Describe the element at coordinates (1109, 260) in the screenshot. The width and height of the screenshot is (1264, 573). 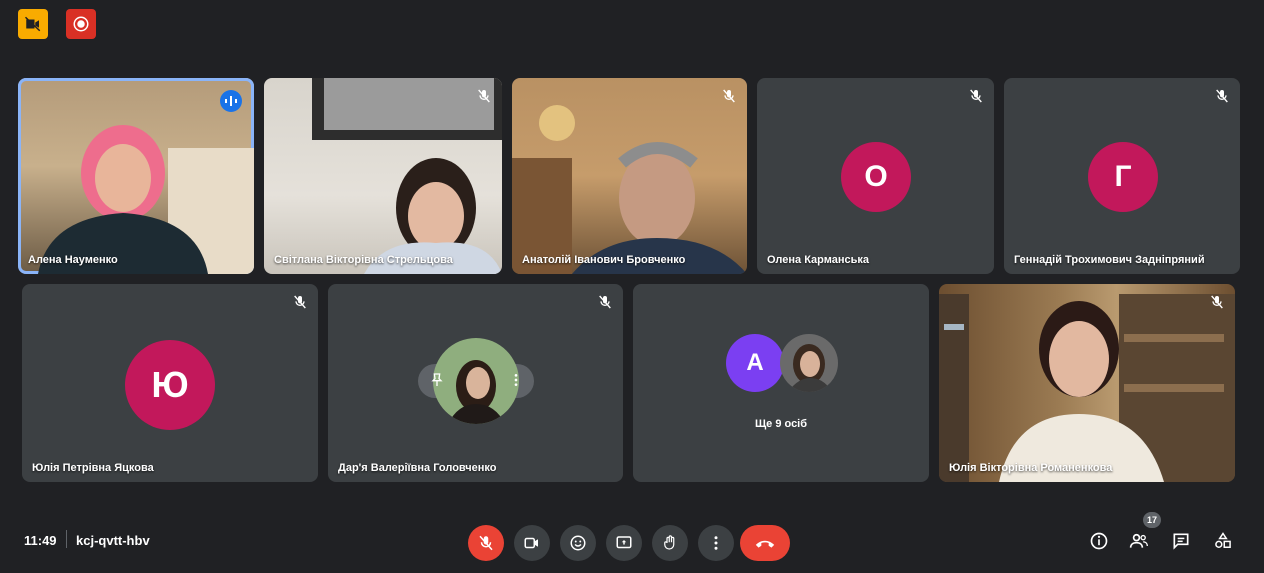
I see `participant-name: Геннадій Трохимович Задніпряний` at that location.